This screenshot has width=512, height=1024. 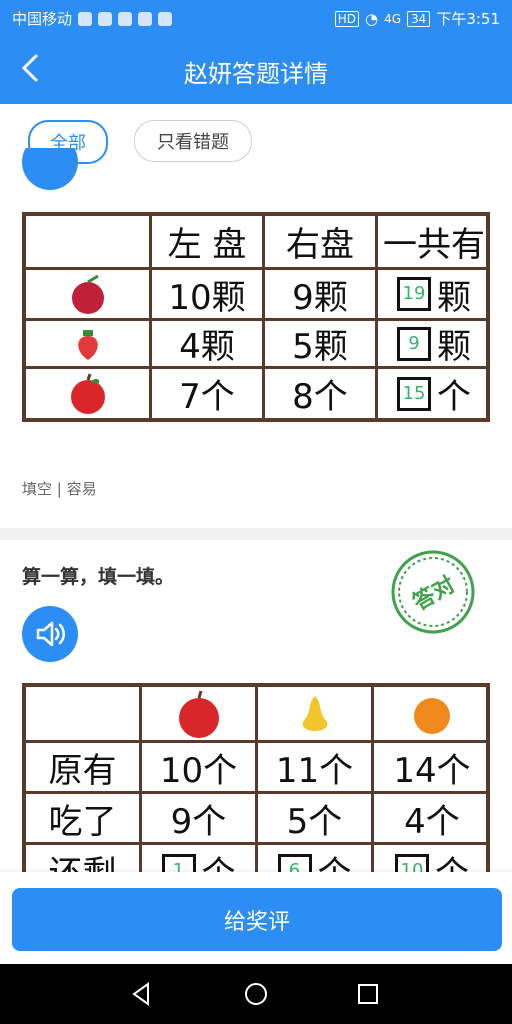 What do you see at coordinates (200, 768) in the screenshot?
I see `q2-r1-c1: 10个` at bounding box center [200, 768].